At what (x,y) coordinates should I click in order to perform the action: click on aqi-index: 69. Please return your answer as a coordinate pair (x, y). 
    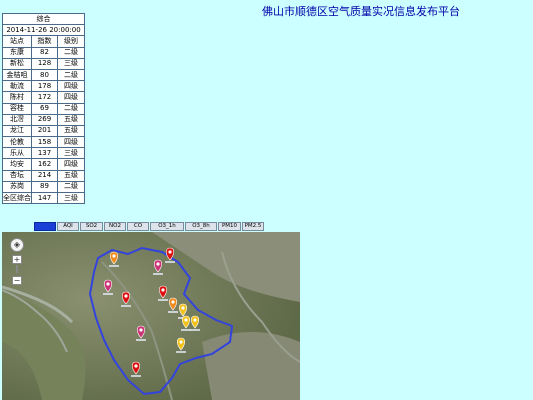
    Looking at the image, I should click on (44, 108).